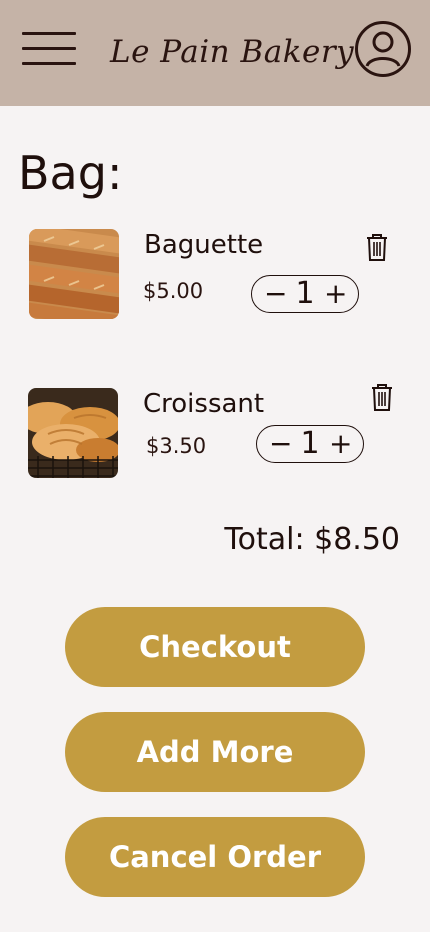 The height and width of the screenshot is (932, 430). I want to click on bag-title: Bag:, so click(70, 173).